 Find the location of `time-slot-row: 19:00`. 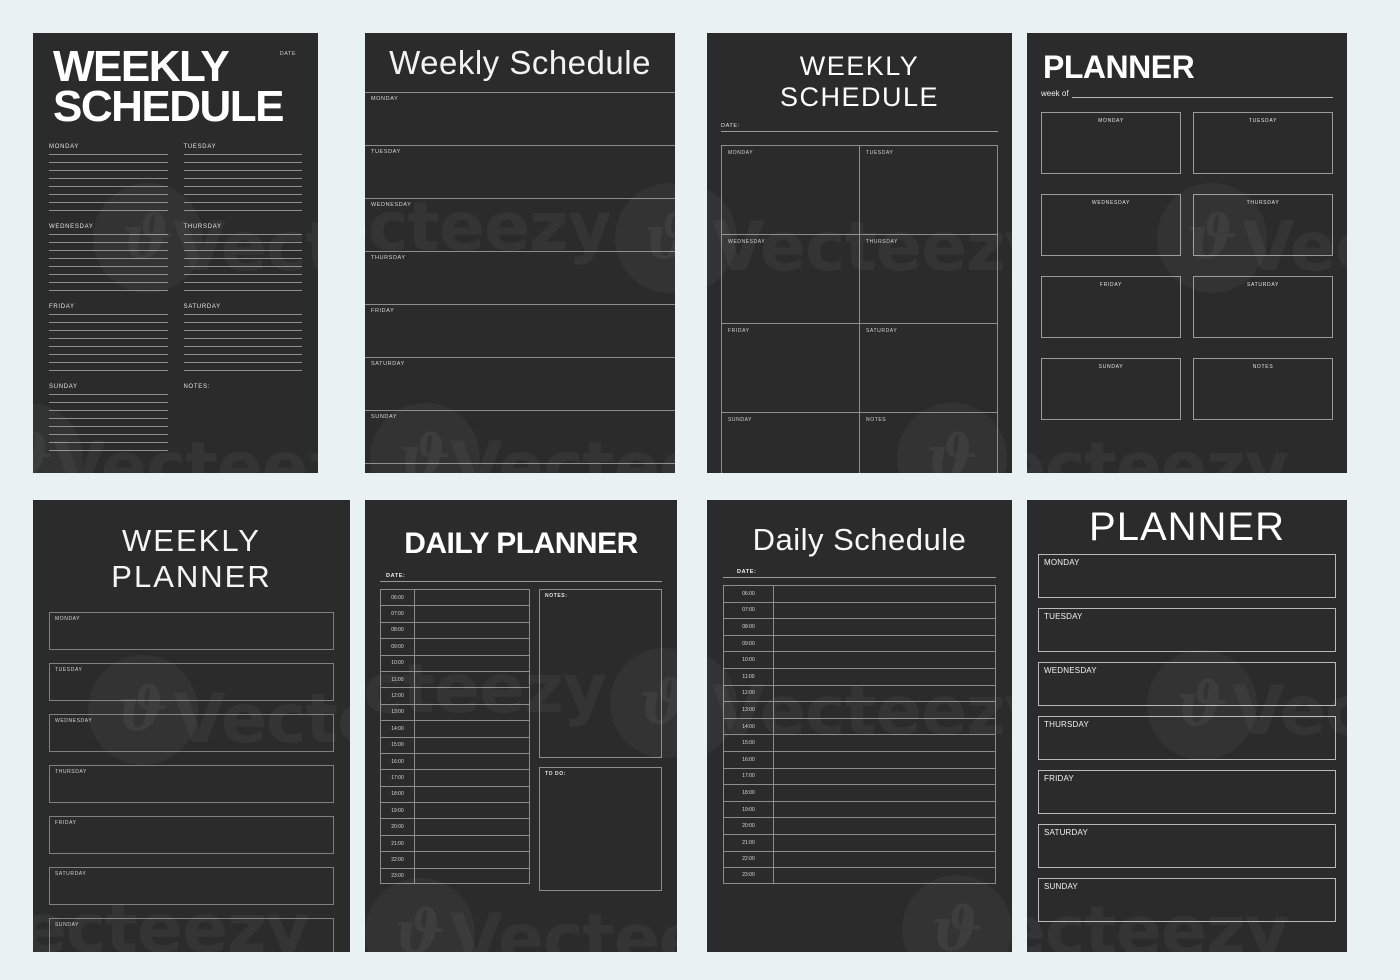

time-slot-row: 19:00 is located at coordinates (859, 809).